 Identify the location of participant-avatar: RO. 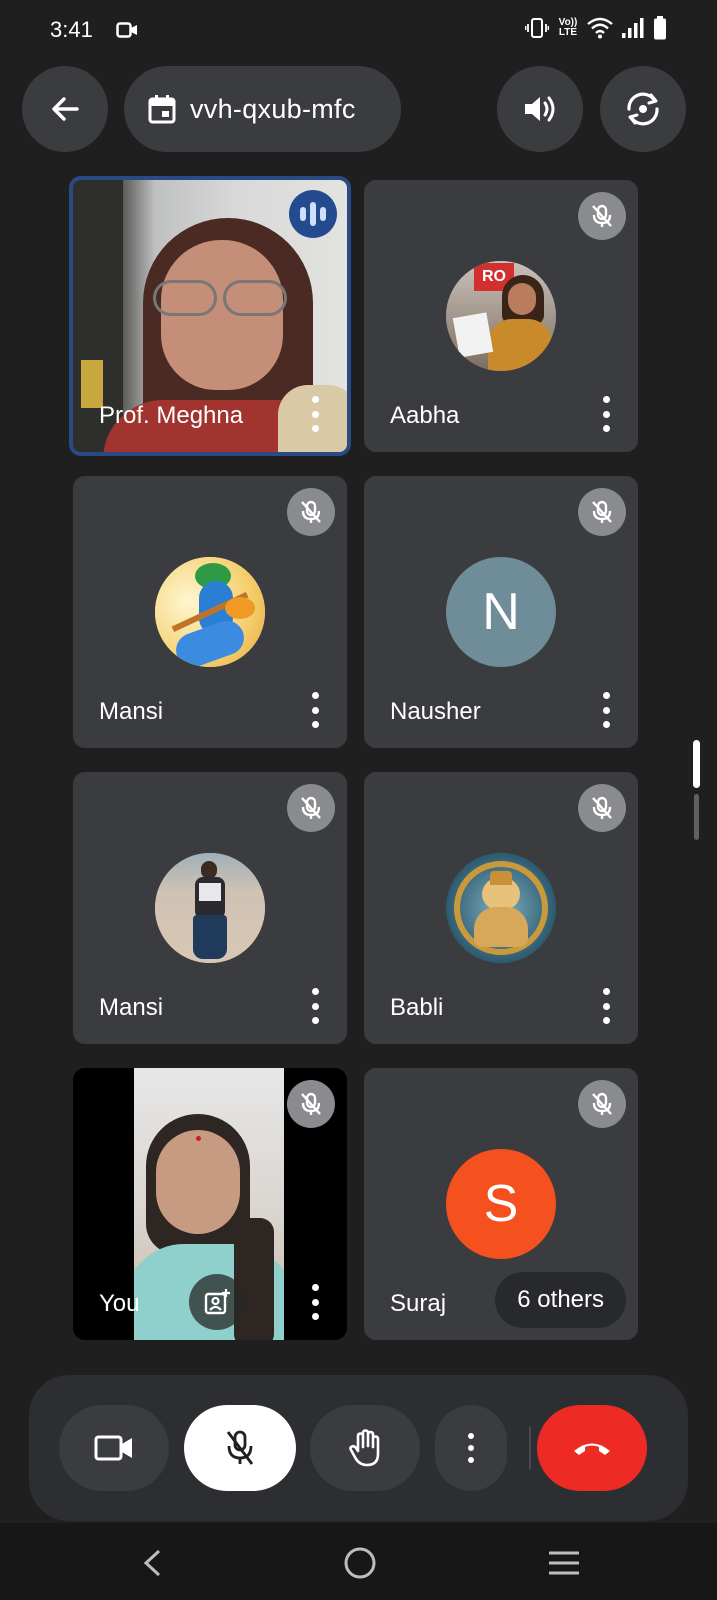
(501, 316).